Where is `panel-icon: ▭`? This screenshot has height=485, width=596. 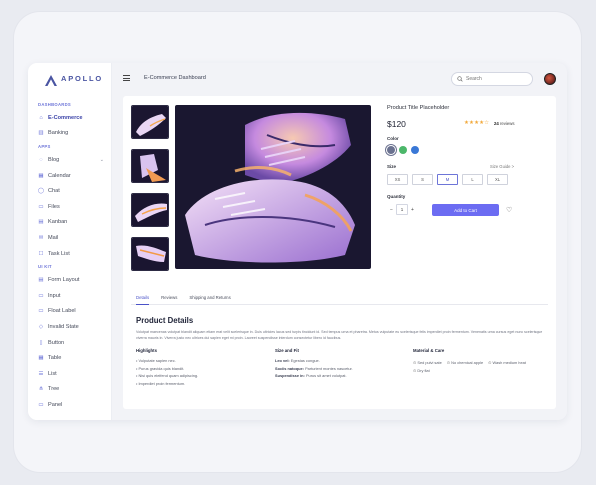
panel-icon: ▭ is located at coordinates (41, 404).